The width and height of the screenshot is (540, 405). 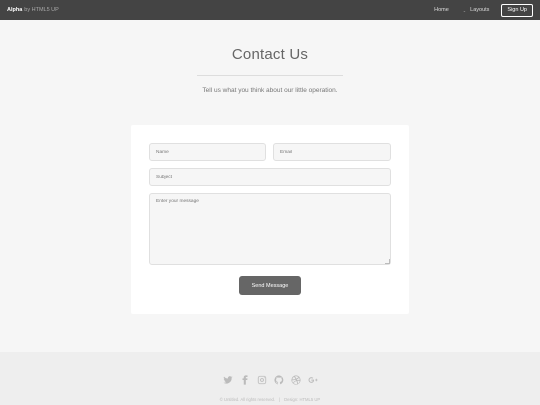 What do you see at coordinates (387, 261) in the screenshot?
I see `resize-handle` at bounding box center [387, 261].